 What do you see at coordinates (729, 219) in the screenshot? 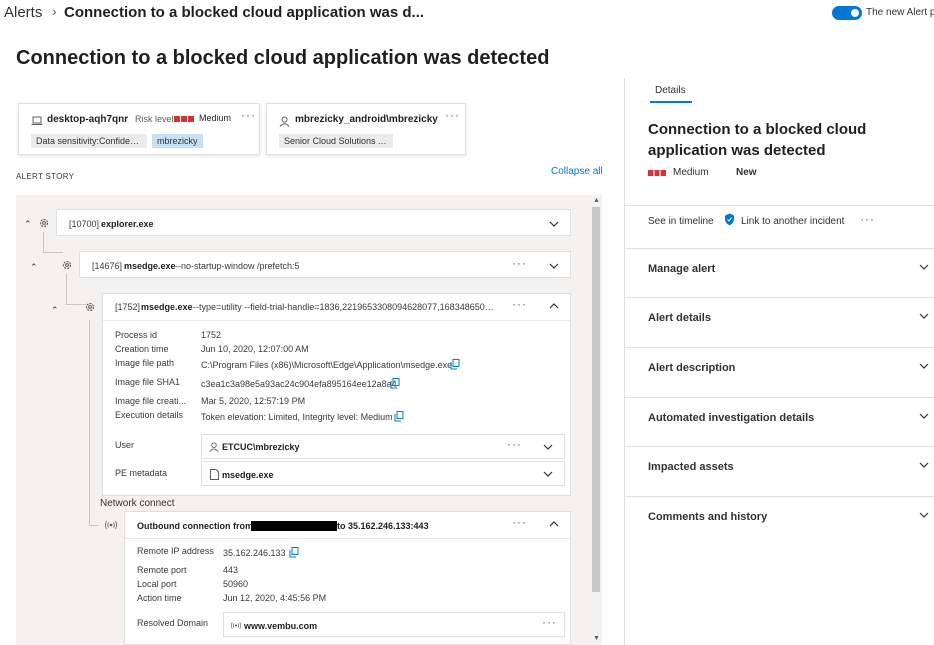
I see `shield-icon` at bounding box center [729, 219].